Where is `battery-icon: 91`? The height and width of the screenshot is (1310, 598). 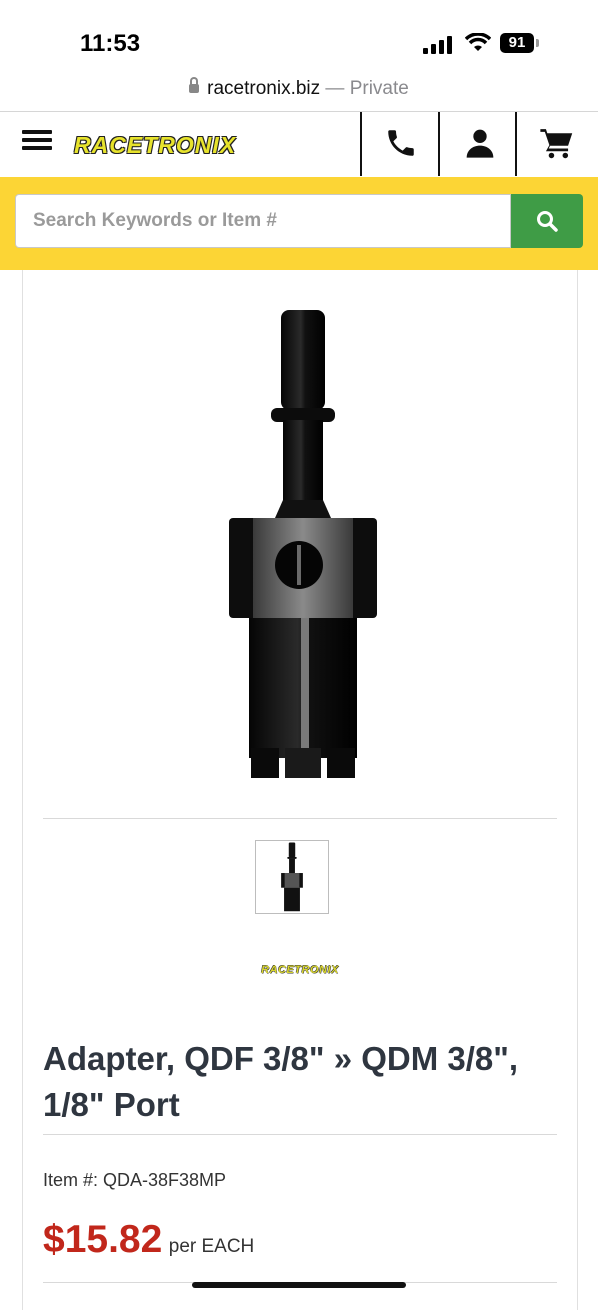 battery-icon: 91 is located at coordinates (520, 43).